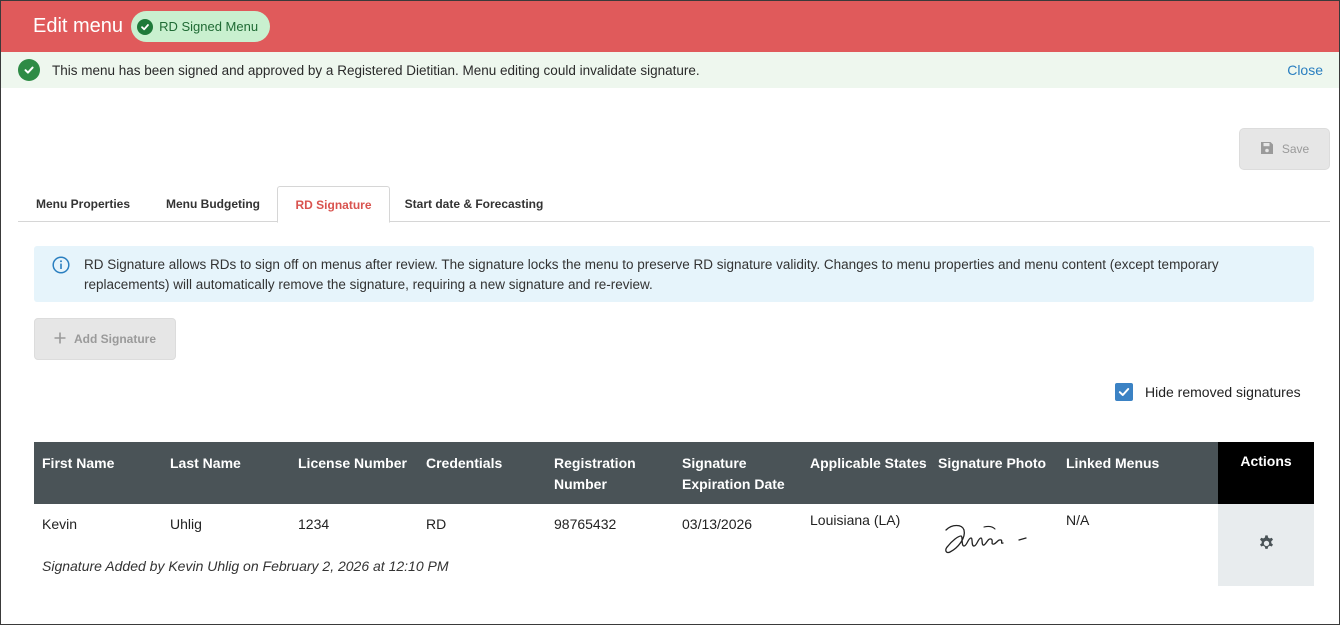 The height and width of the screenshot is (625, 1340). Describe the element at coordinates (114, 339) in the screenshot. I see `add-signature-label: Add Signature` at that location.